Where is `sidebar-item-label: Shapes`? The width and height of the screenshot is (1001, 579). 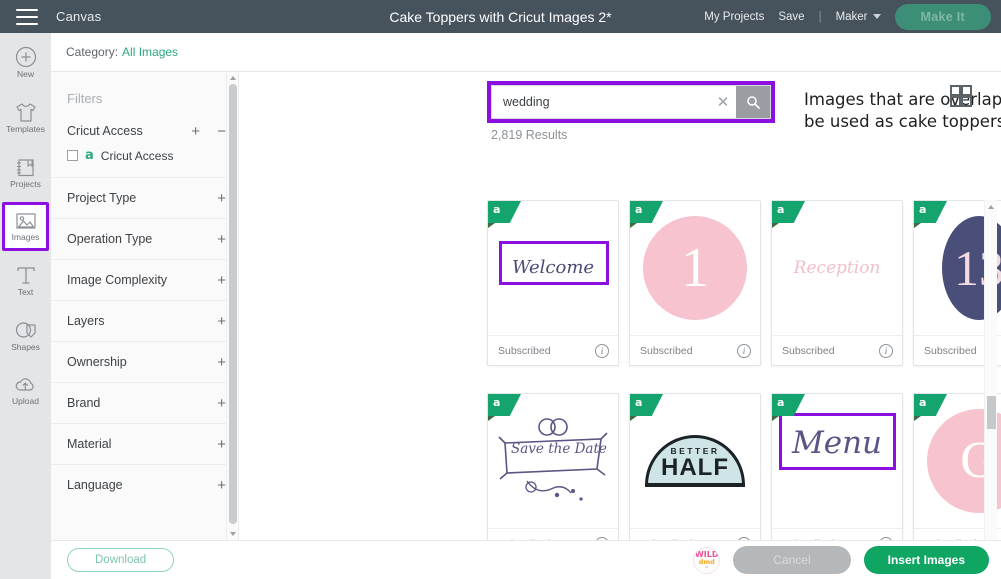 sidebar-item-label: Shapes is located at coordinates (25, 346).